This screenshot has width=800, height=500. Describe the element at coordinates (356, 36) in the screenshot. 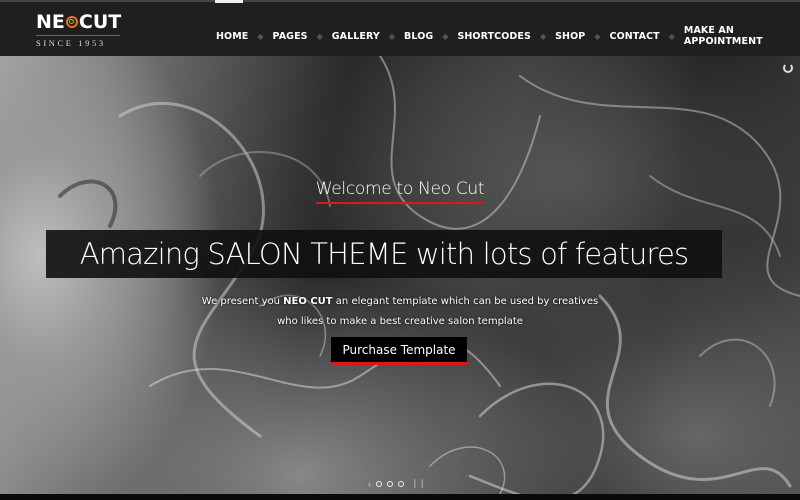

I see `nav-gallery: GALLERY` at that location.